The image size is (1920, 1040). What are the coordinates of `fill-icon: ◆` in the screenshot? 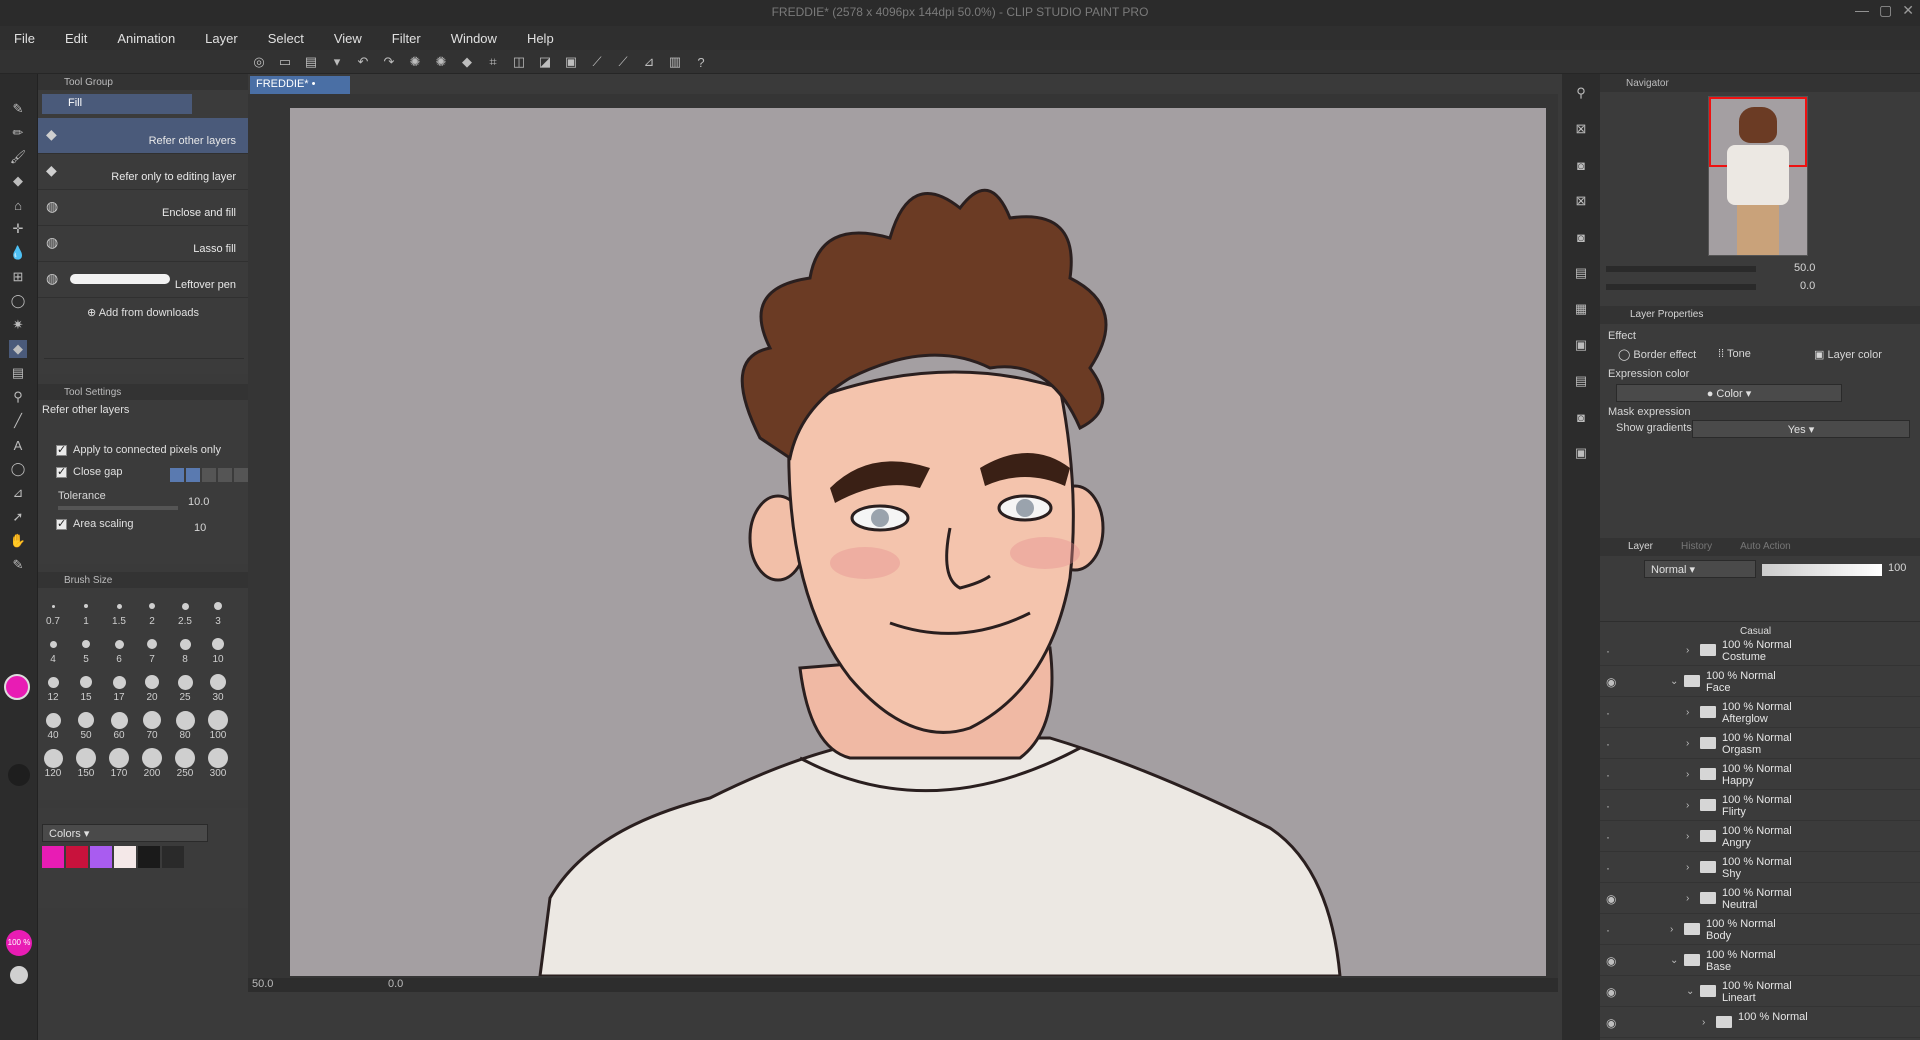 It's located at (467, 62).